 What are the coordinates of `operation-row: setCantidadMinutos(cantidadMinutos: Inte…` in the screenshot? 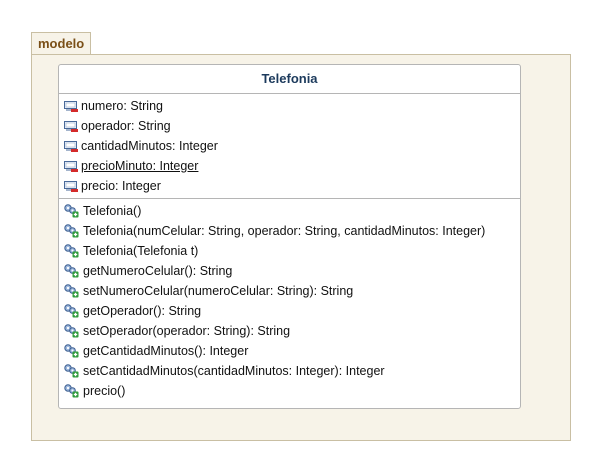 It's located at (289, 371).